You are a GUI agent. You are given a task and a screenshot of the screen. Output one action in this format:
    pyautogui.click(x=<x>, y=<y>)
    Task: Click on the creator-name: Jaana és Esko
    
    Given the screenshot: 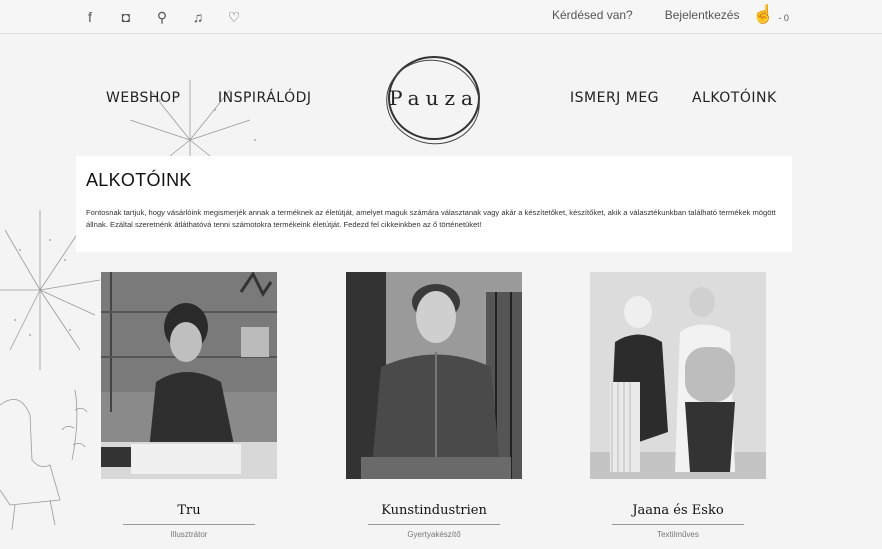 What is the action you would take?
    pyautogui.click(x=678, y=510)
    